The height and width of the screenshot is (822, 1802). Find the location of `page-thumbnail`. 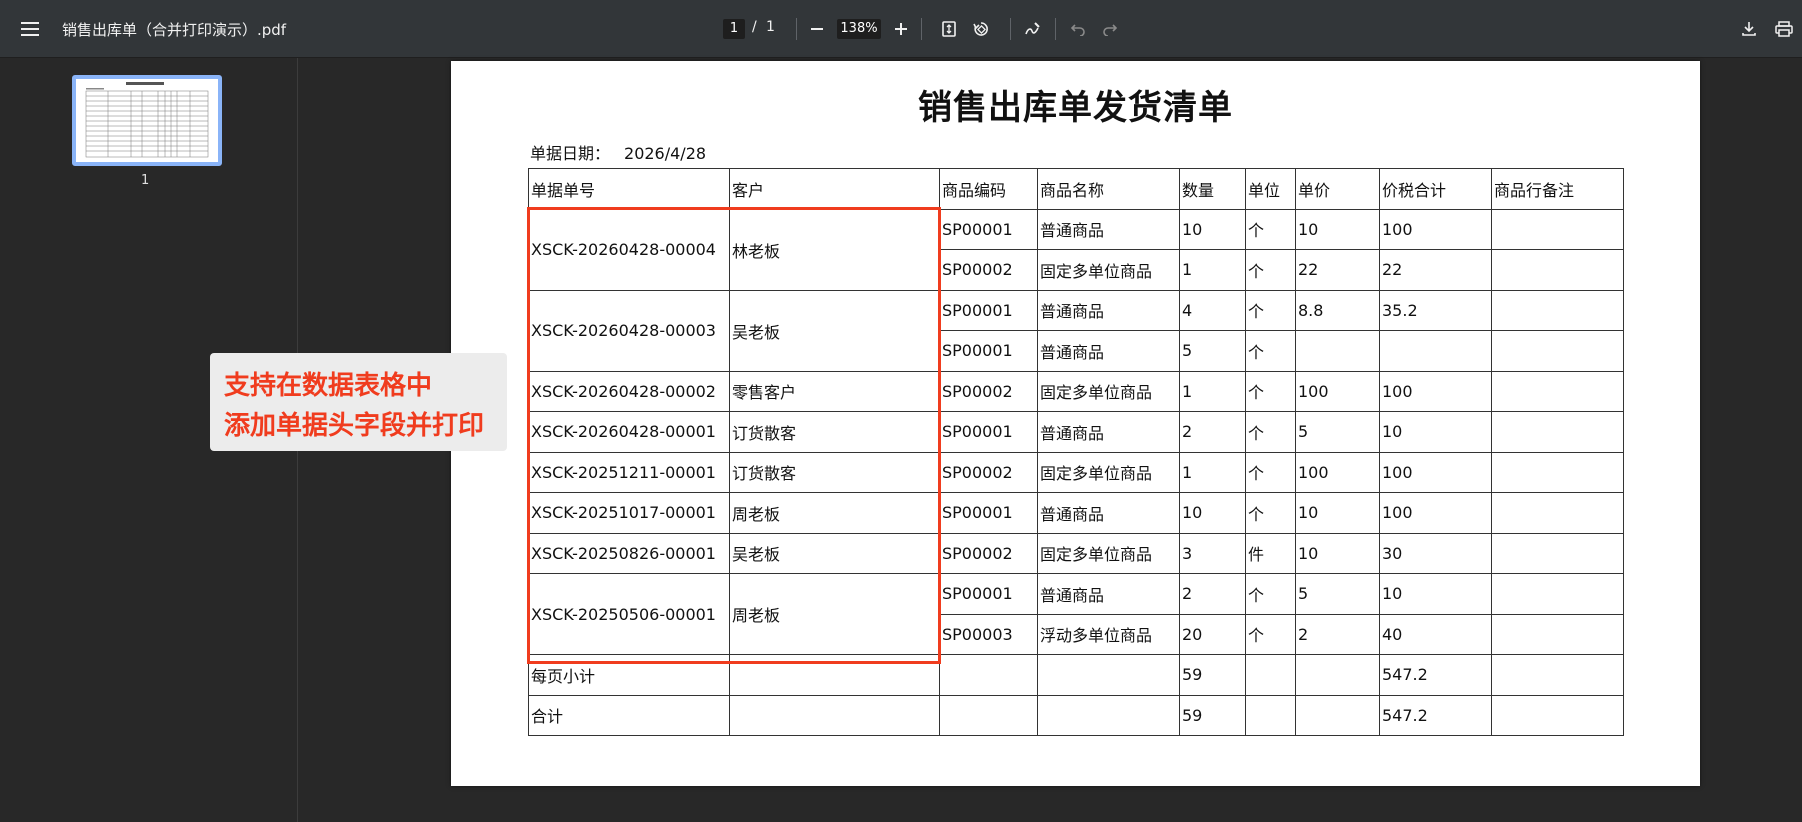

page-thumbnail is located at coordinates (147, 120).